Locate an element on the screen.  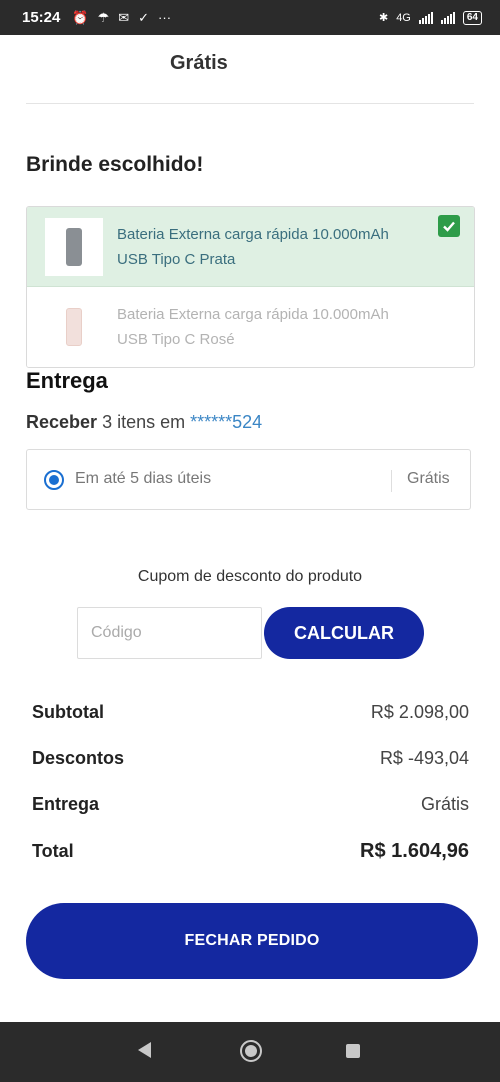
back-icon is located at coordinates (144, 1050).